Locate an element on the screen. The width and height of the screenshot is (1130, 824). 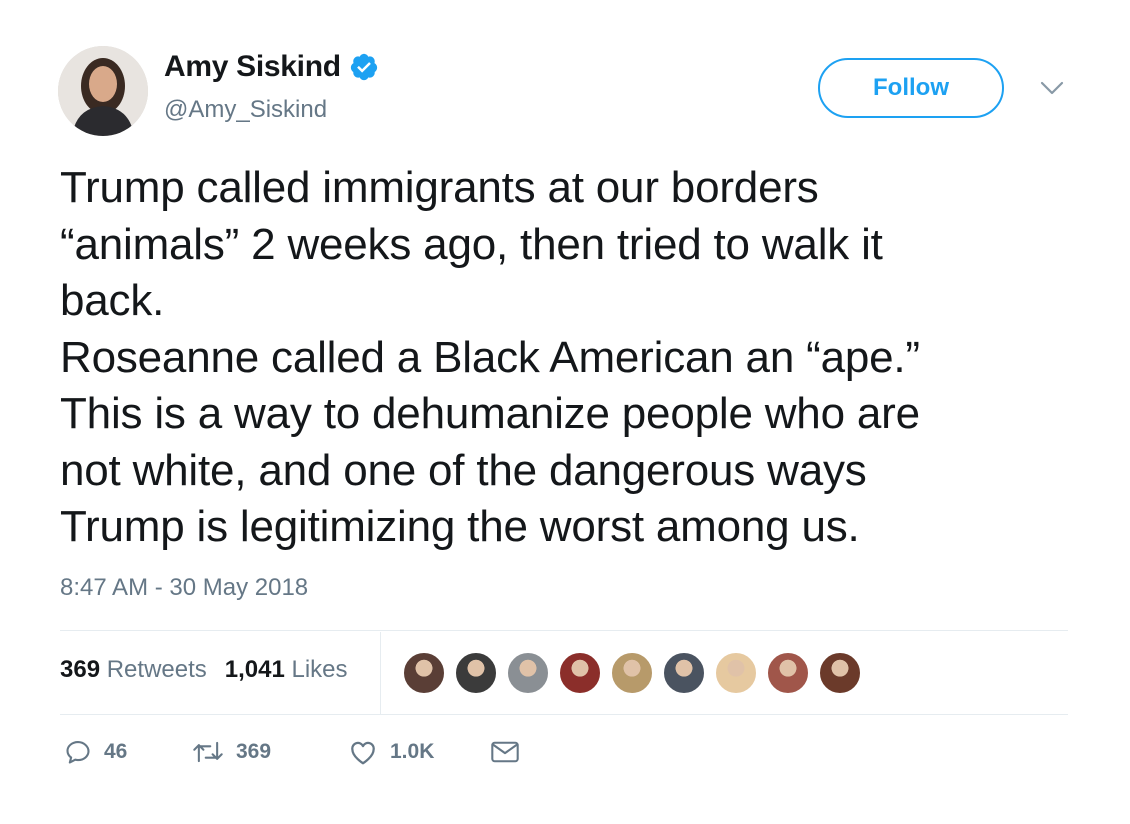
tweet-line: not white, and one of the dangerous ways is located at coordinates (463, 470).